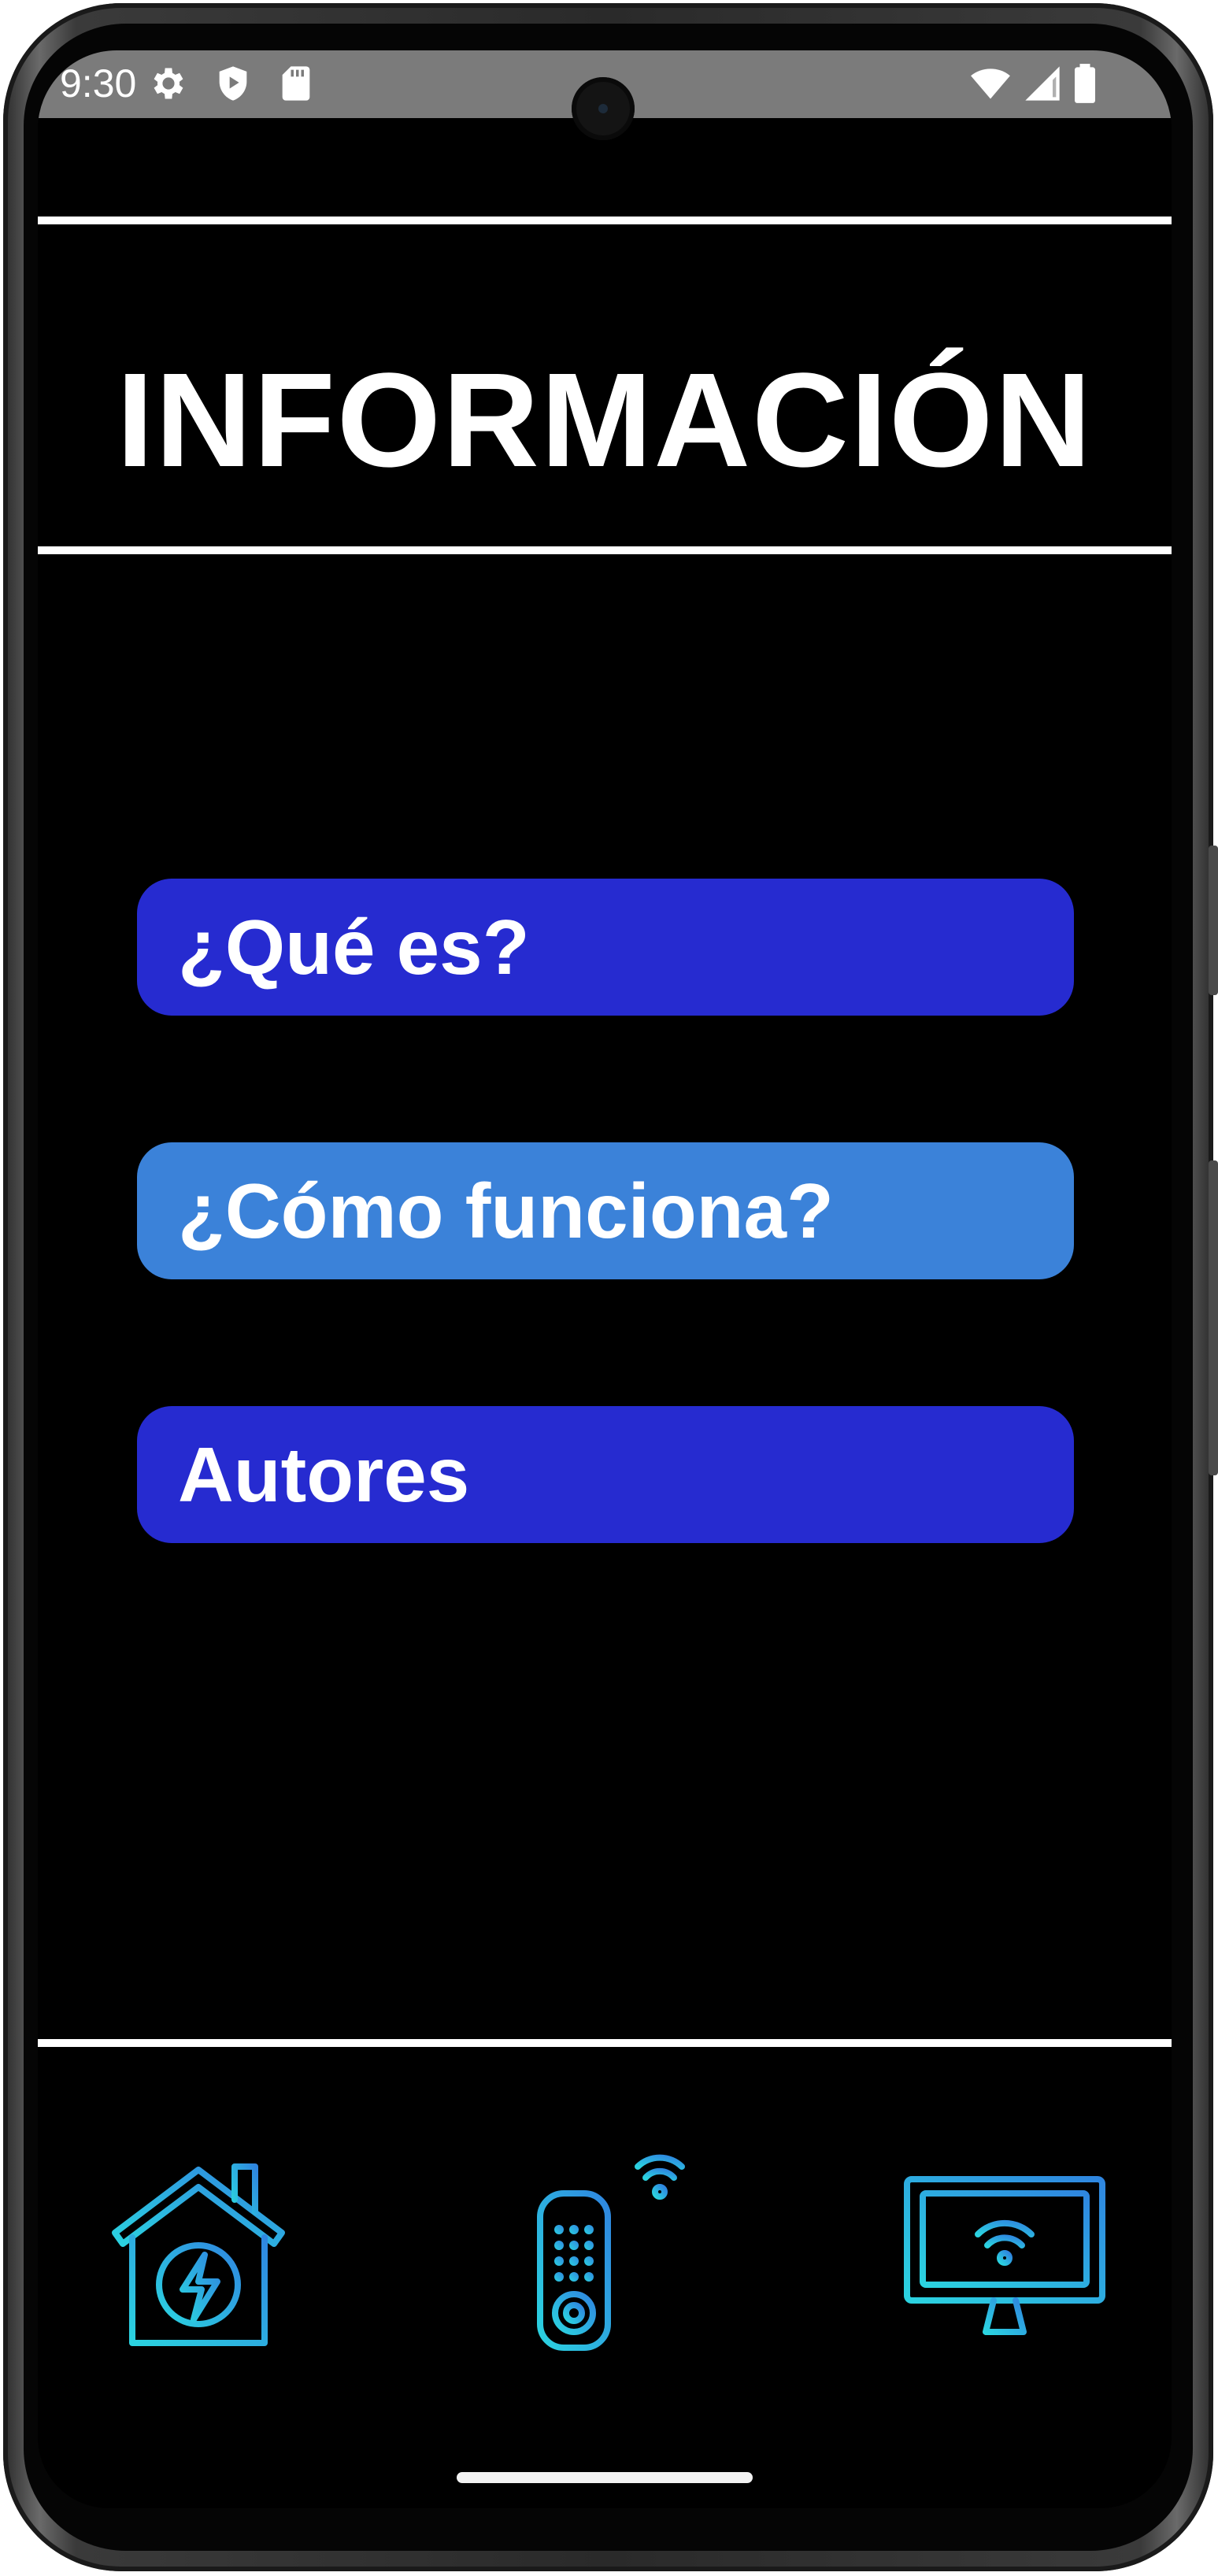  I want to click on smart-home-icon, so click(198, 2254).